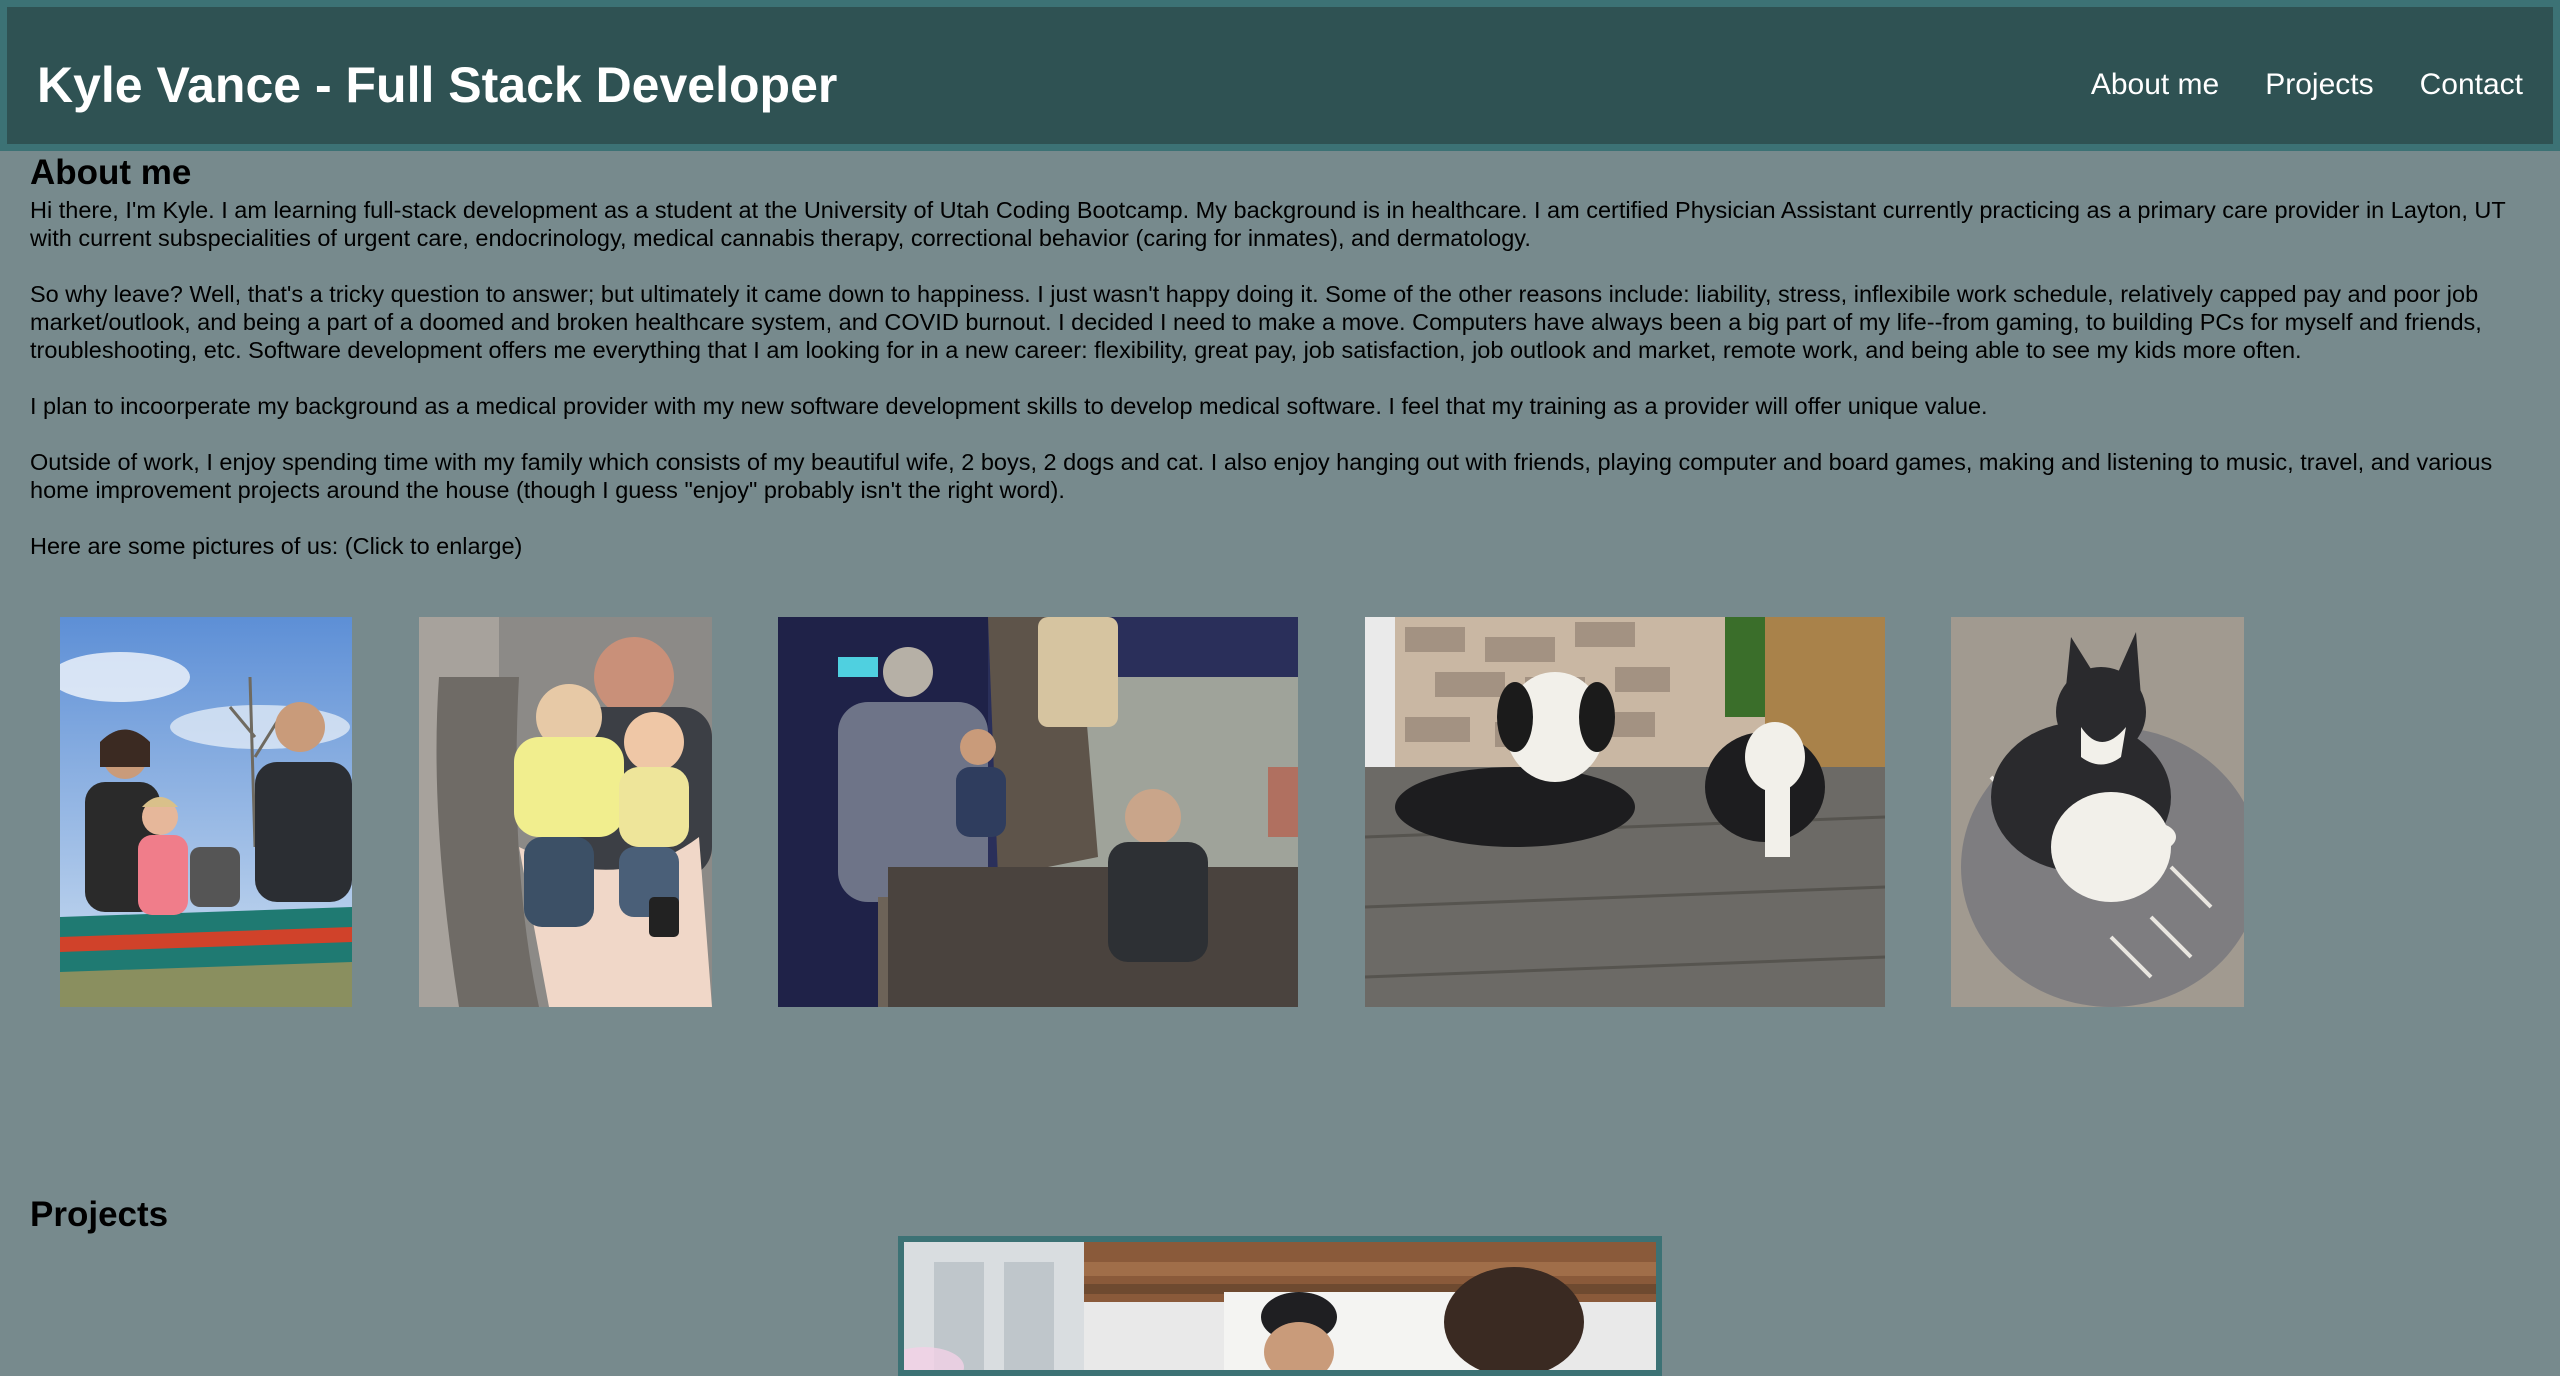 This screenshot has height=1376, width=2560. What do you see at coordinates (206, 812) in the screenshot?
I see `family-picnic-photo` at bounding box center [206, 812].